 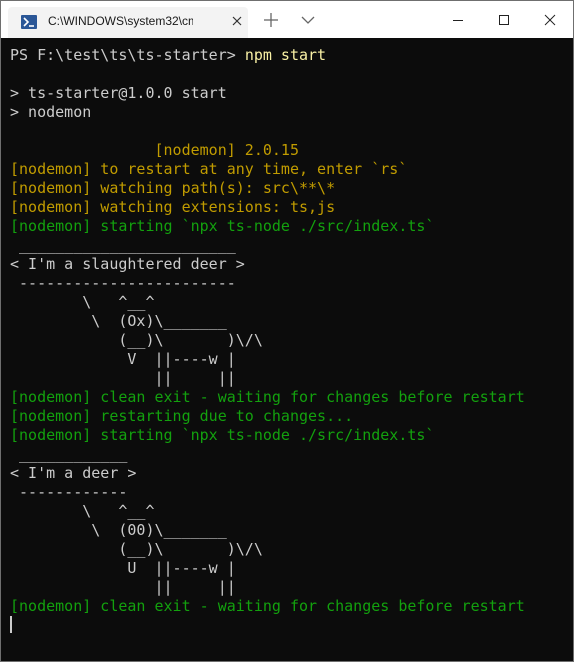 I want to click on output-line: V ||----w |, so click(x=123, y=359).